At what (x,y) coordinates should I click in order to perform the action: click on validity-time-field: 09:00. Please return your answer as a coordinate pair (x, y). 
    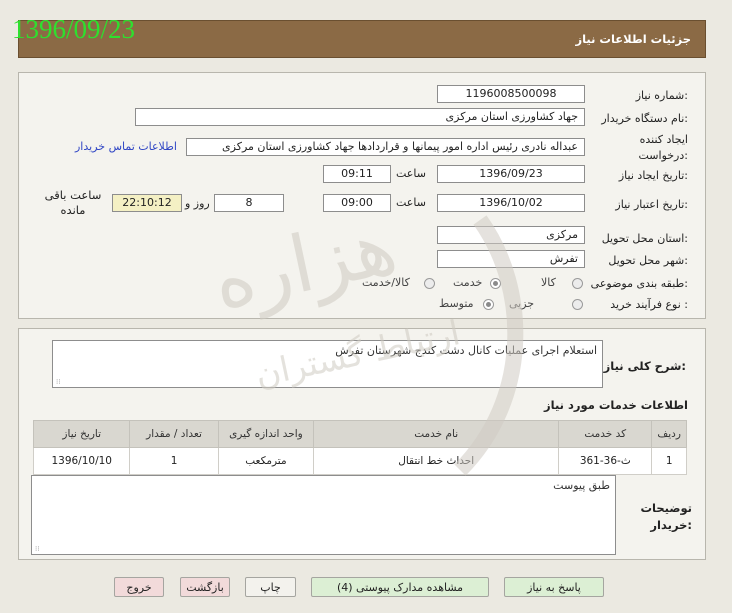
    Looking at the image, I should click on (357, 203).